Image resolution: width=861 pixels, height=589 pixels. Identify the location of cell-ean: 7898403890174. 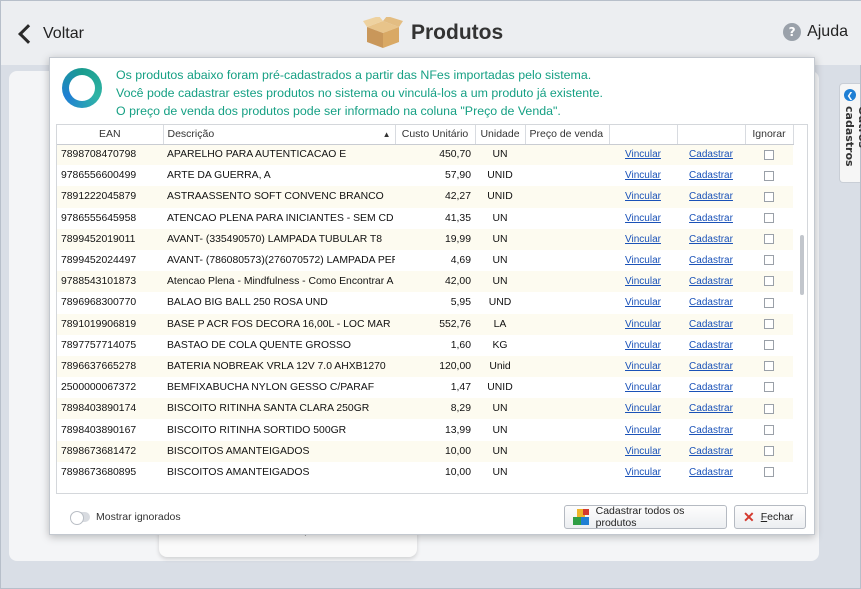
(110, 409).